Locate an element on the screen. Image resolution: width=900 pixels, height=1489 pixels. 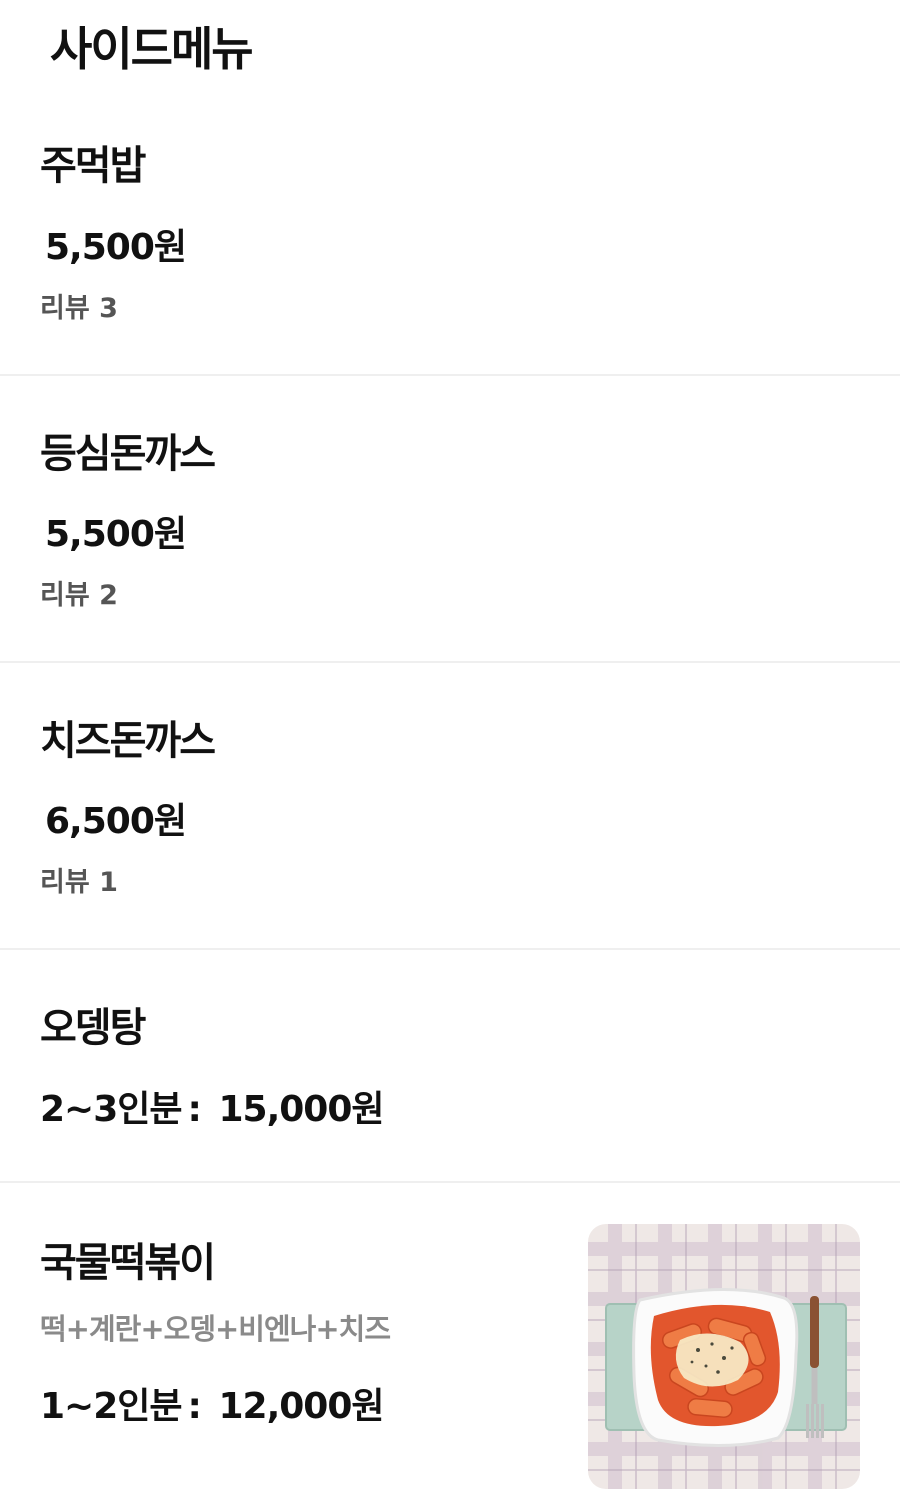
menu-item-description: 떡+계란+오뎅+비엔나+치즈 is located at coordinates (215, 1329).